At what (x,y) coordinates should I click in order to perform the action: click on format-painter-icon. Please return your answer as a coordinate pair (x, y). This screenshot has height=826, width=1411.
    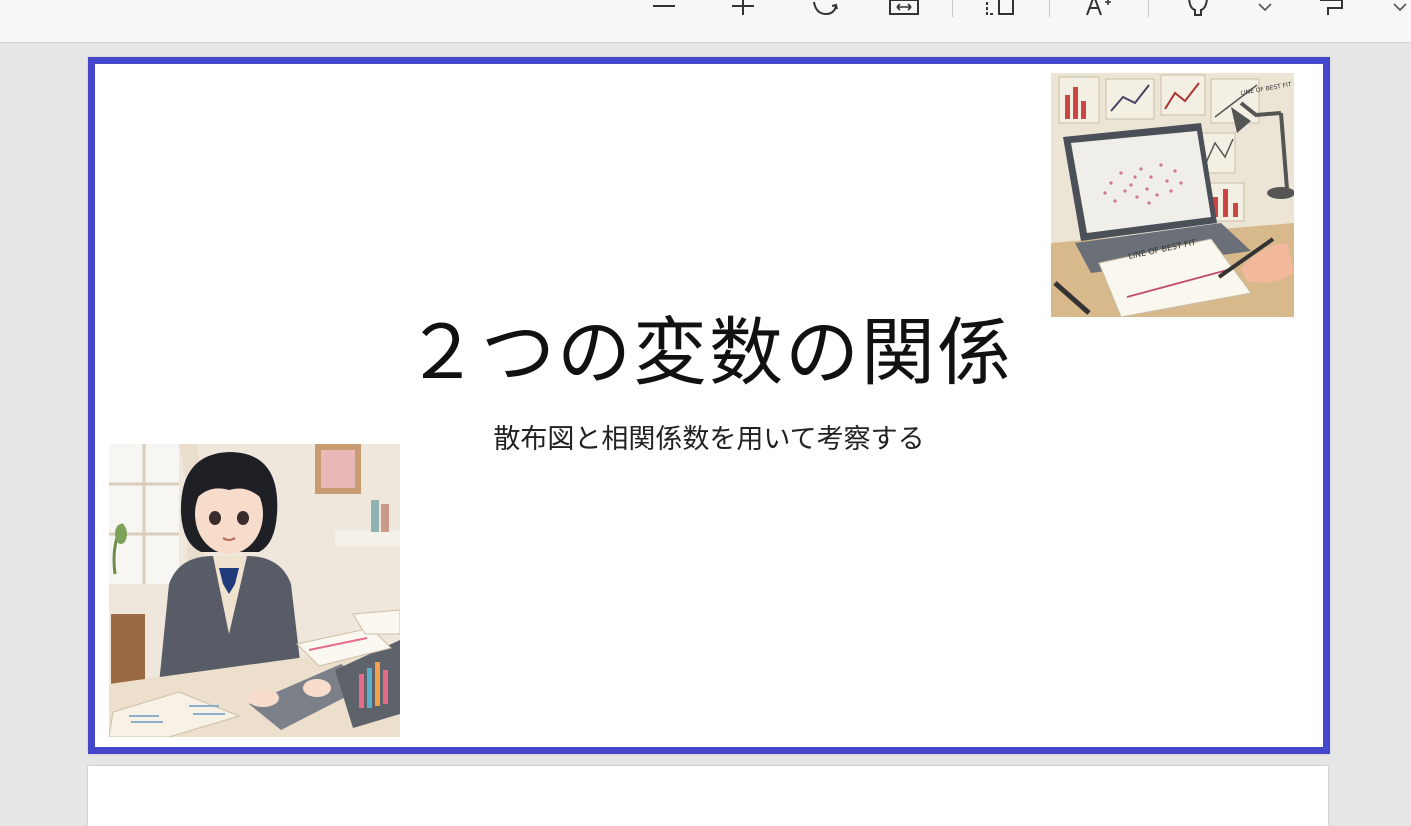
    Looking at the image, I should click on (1331, 8).